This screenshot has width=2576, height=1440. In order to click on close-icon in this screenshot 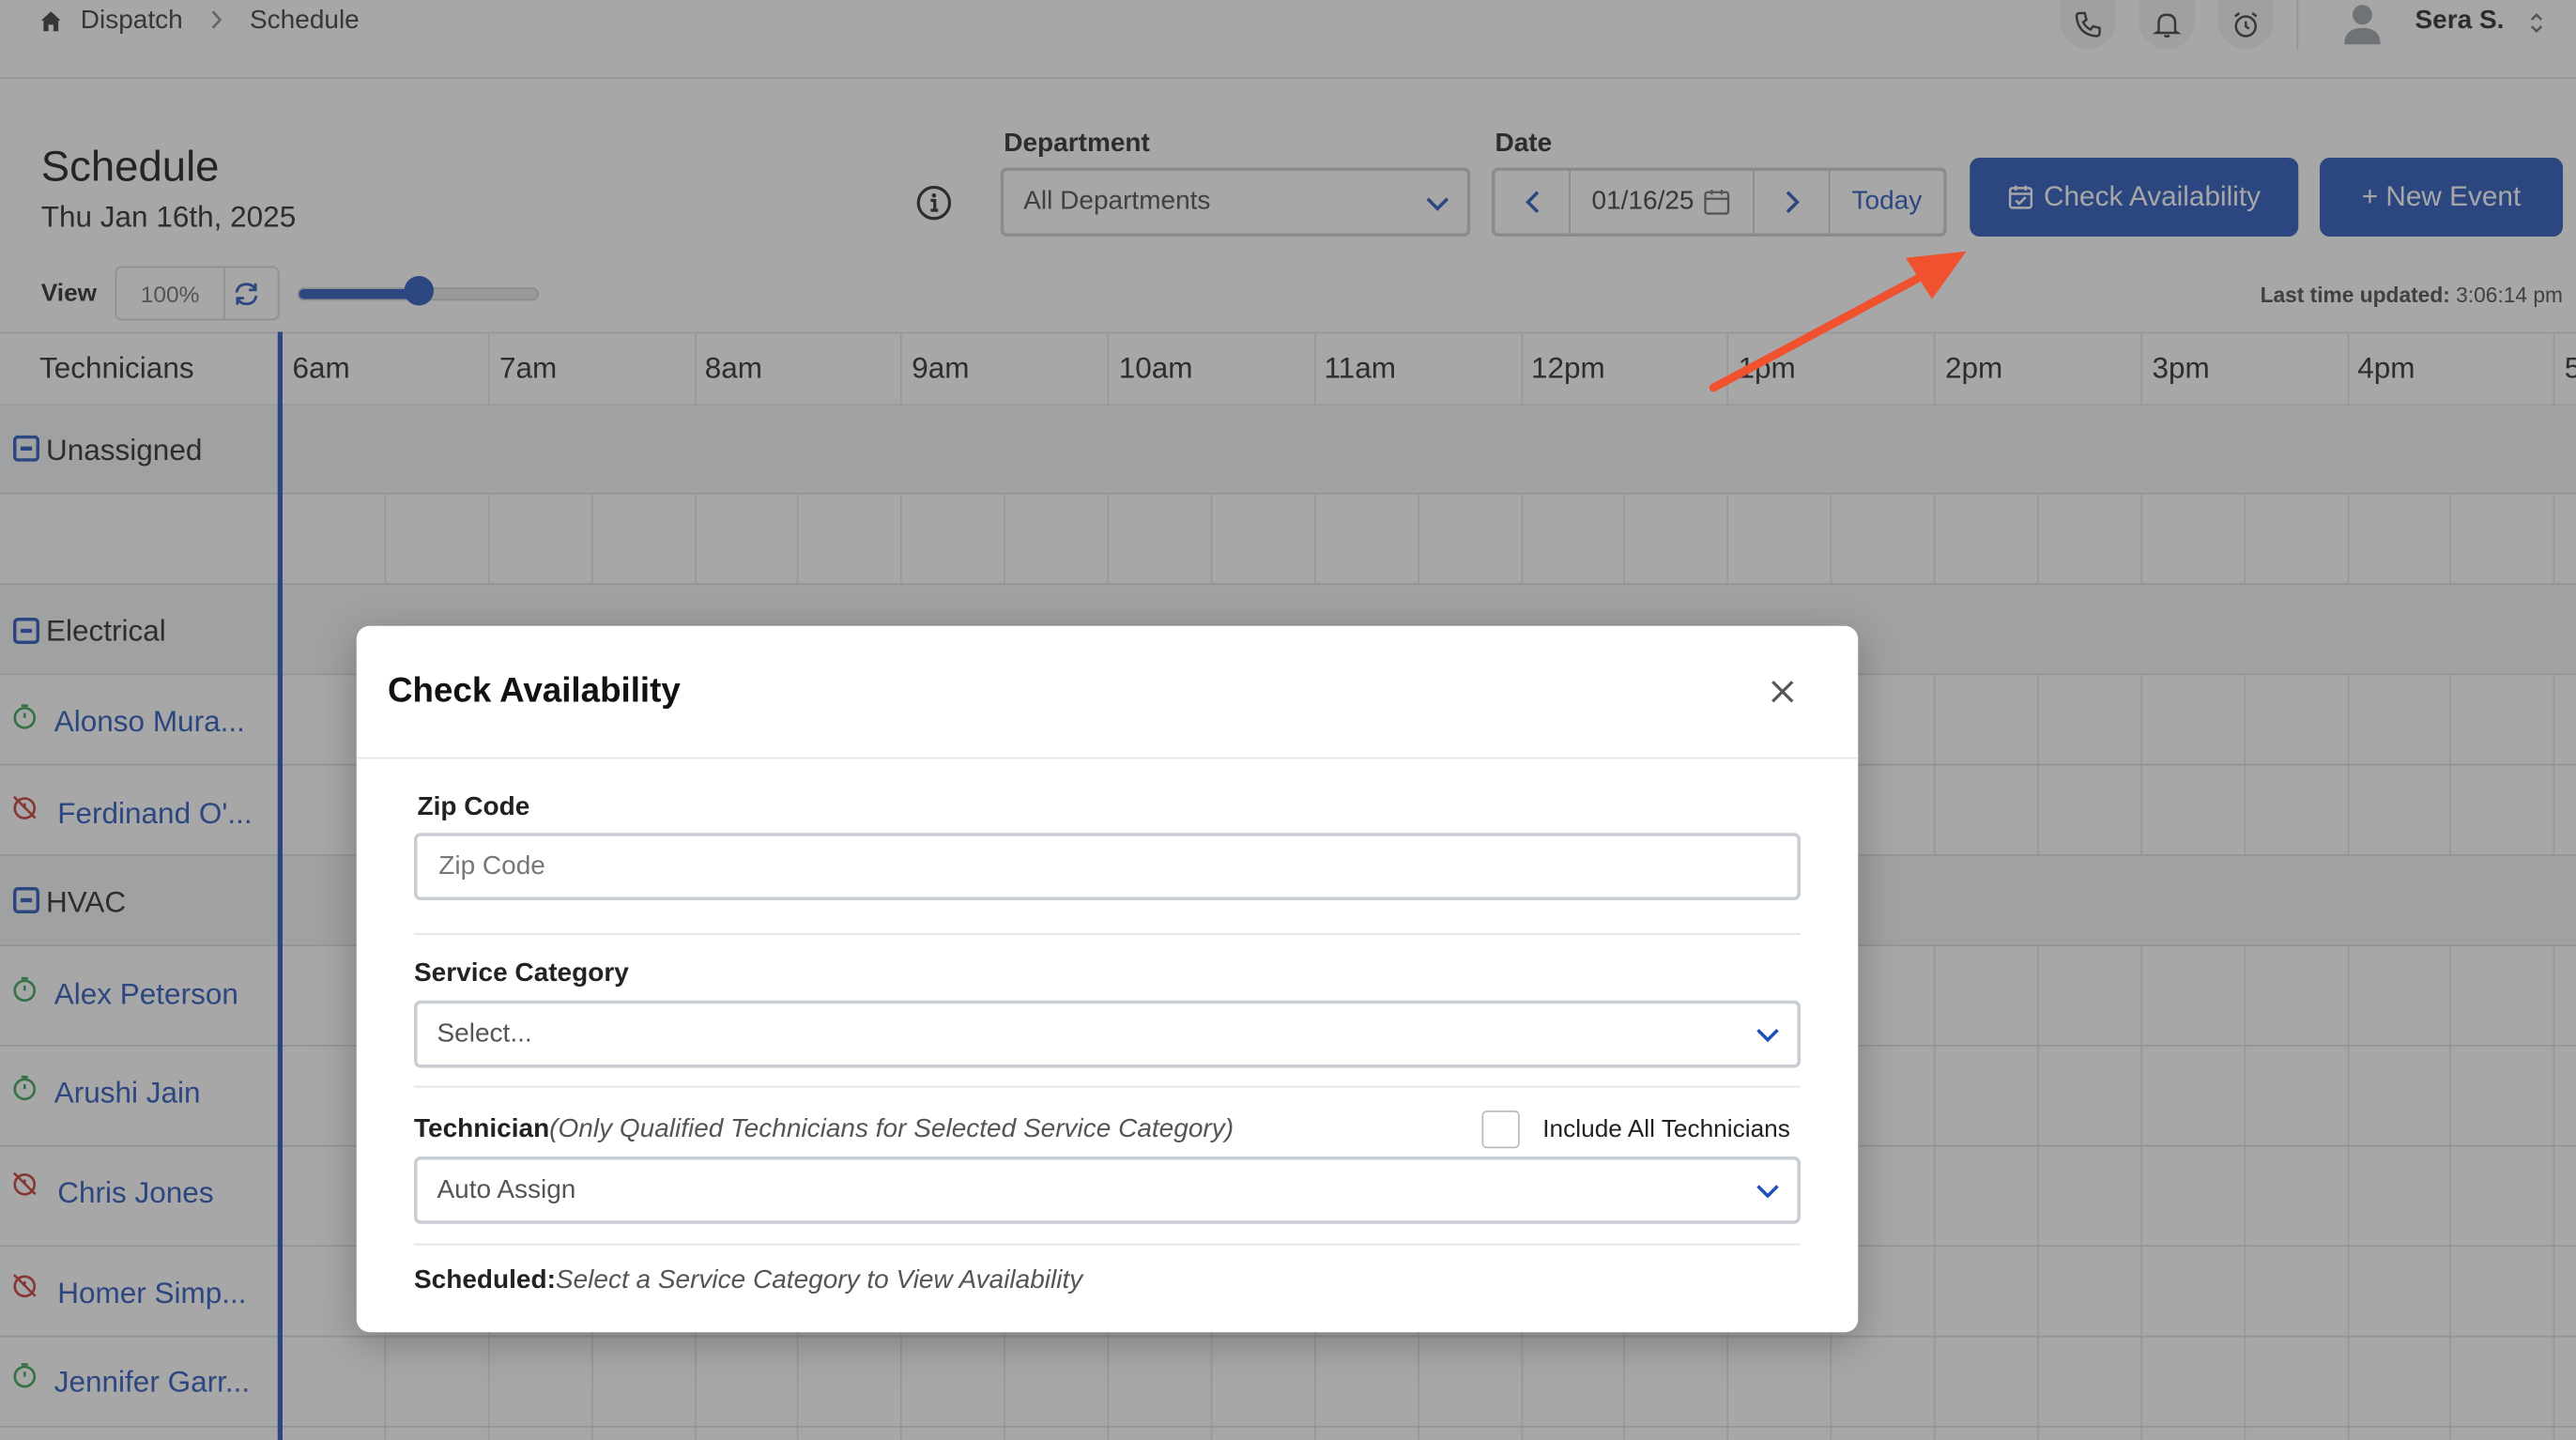, I will do `click(1783, 692)`.